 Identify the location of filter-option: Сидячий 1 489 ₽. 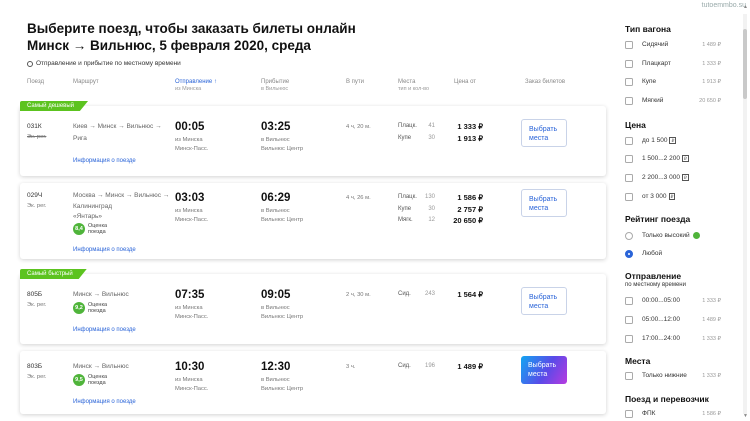
(673, 44).